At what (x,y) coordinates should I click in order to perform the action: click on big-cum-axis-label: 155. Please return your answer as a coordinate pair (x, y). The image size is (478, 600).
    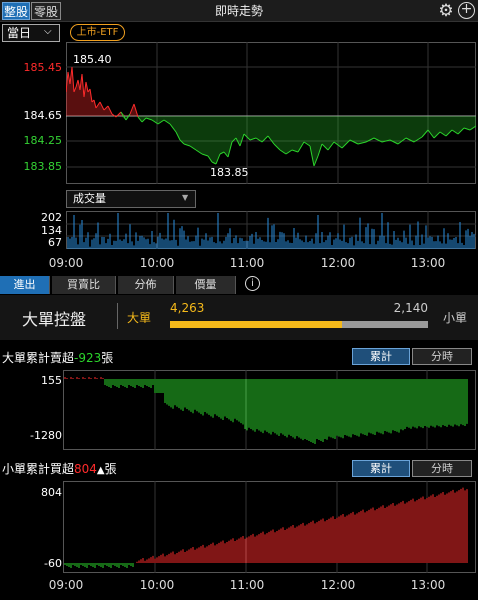
    Looking at the image, I should click on (51, 380).